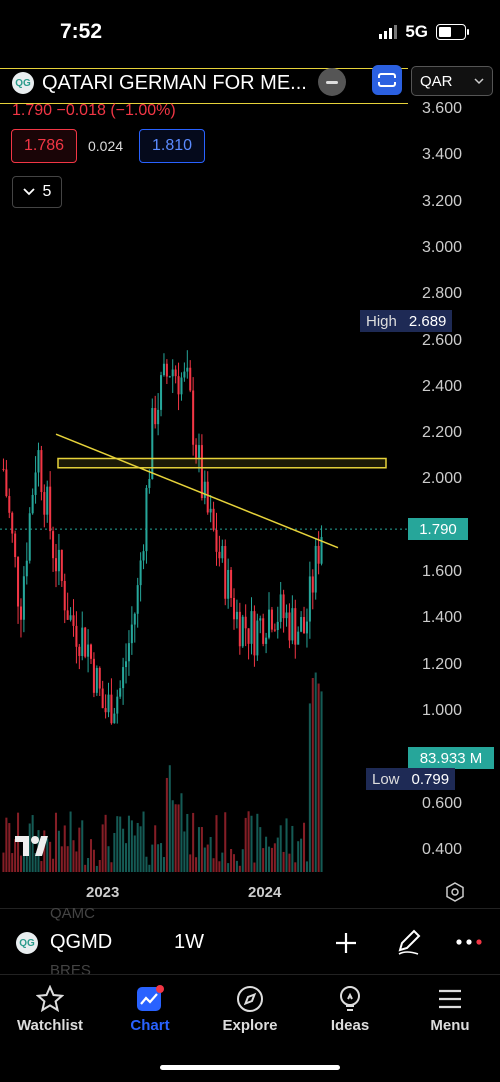 The width and height of the screenshot is (500, 1082). Describe the element at coordinates (265, 892) in the screenshot. I see `x-tick-2024: 2024` at that location.